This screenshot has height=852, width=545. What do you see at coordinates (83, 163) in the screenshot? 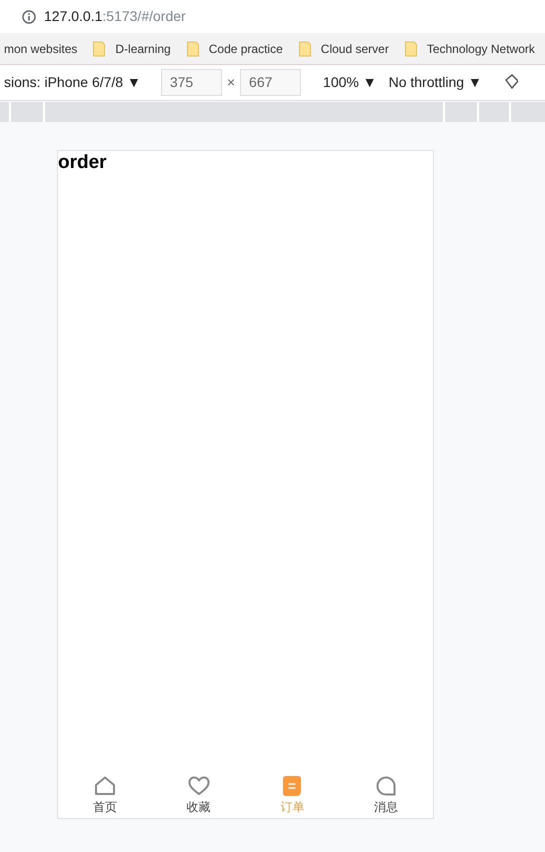
I see `page-heading: order` at bounding box center [83, 163].